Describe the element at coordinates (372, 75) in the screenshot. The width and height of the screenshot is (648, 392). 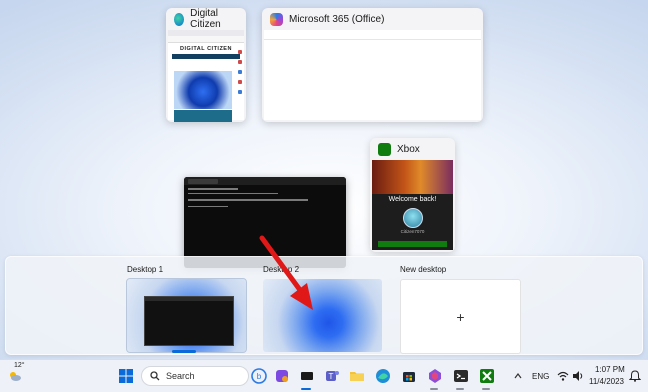
I see `office-content` at that location.